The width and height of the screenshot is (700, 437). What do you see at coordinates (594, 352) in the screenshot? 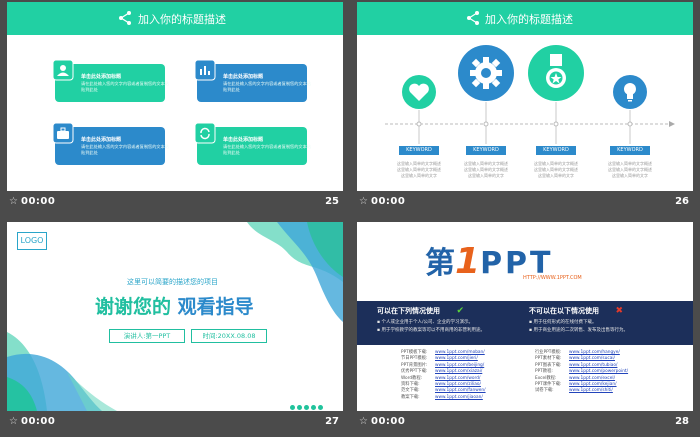
I see `link-url: www.1ppt.com/hangye/` at bounding box center [594, 352].